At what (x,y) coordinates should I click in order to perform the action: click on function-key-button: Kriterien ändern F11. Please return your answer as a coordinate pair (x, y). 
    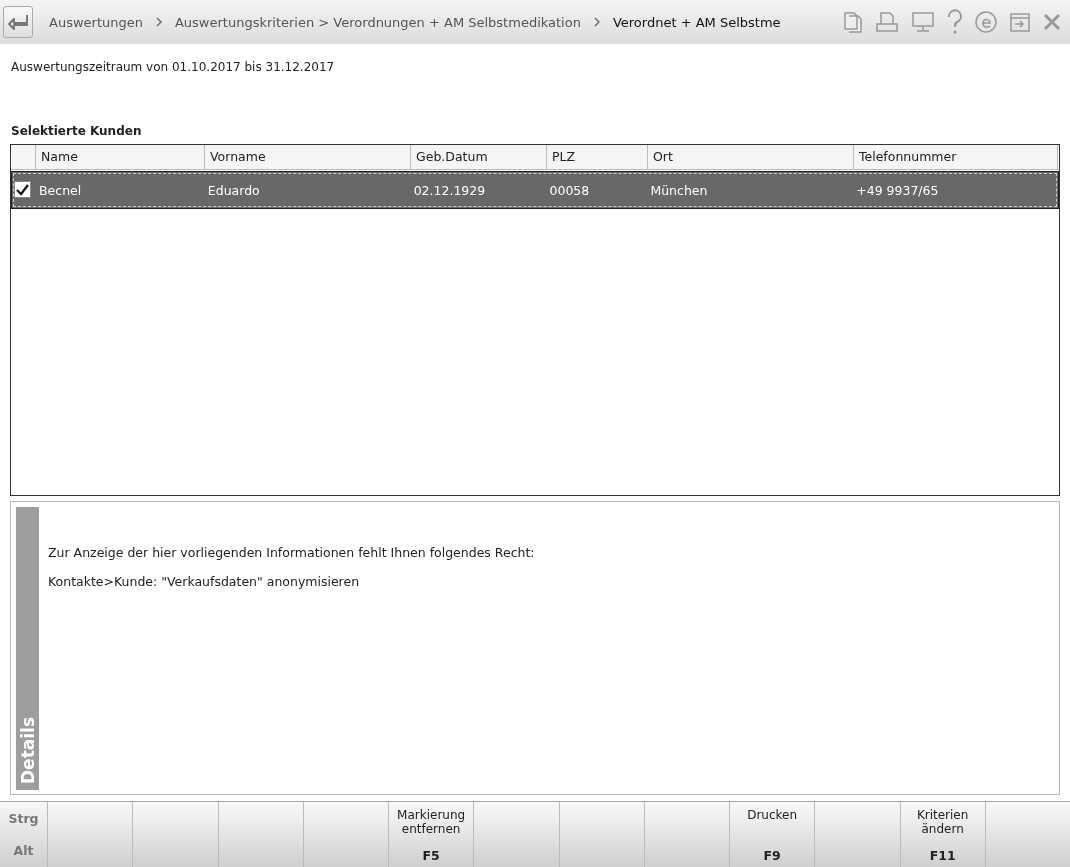
    Looking at the image, I should click on (942, 834).